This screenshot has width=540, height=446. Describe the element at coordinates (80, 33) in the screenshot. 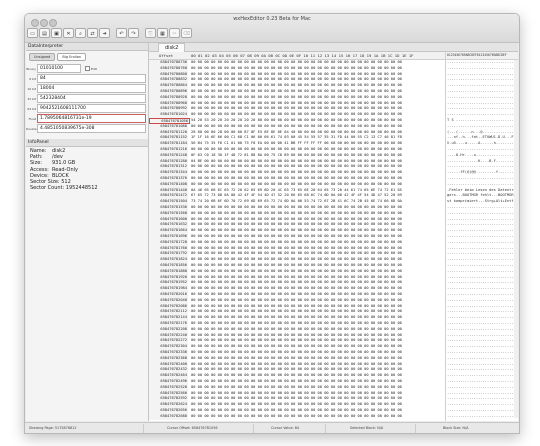

I see `find-icon: ⌕` at that location.